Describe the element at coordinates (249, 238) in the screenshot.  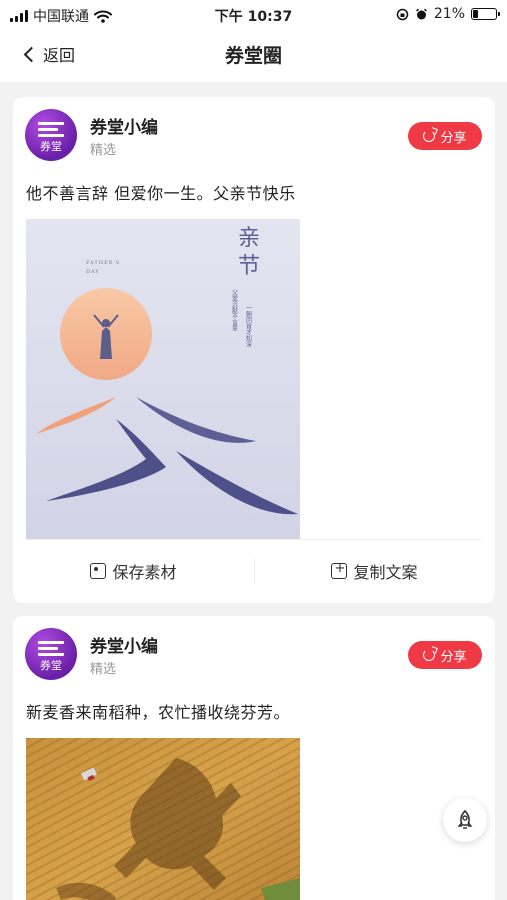
I see `poster-title-1: 亲` at that location.